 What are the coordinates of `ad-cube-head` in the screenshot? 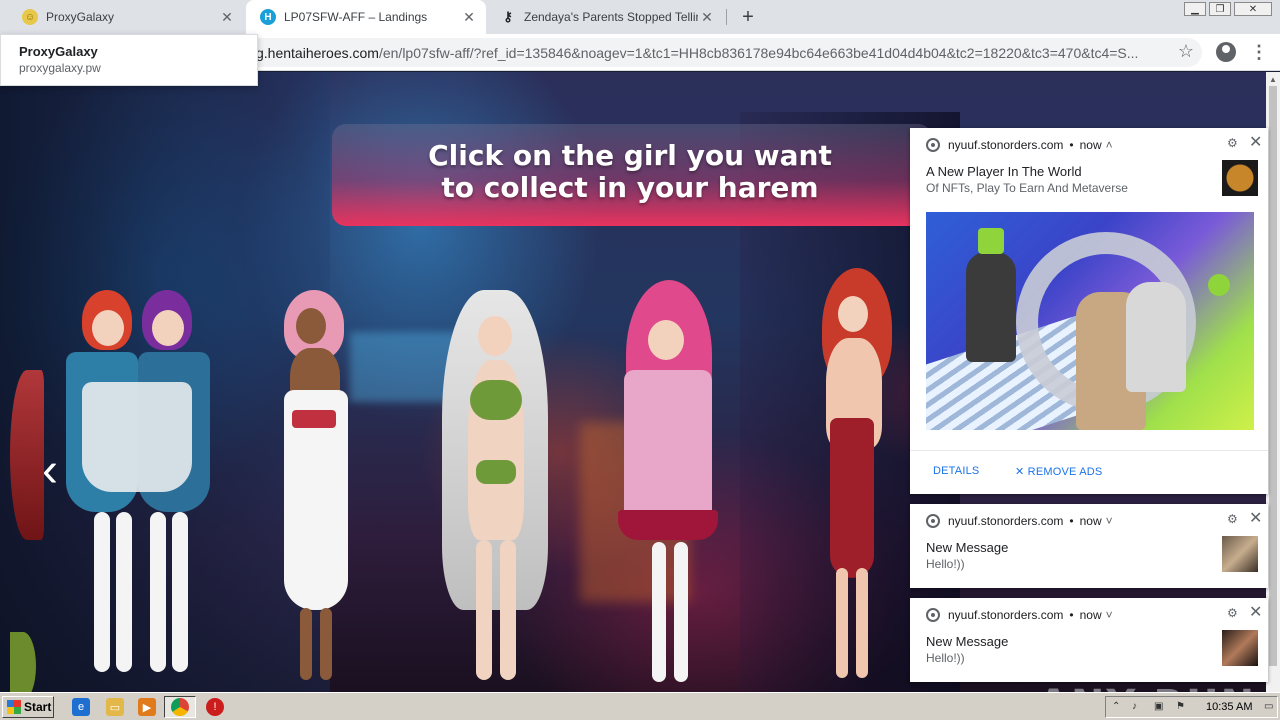 It's located at (991, 241).